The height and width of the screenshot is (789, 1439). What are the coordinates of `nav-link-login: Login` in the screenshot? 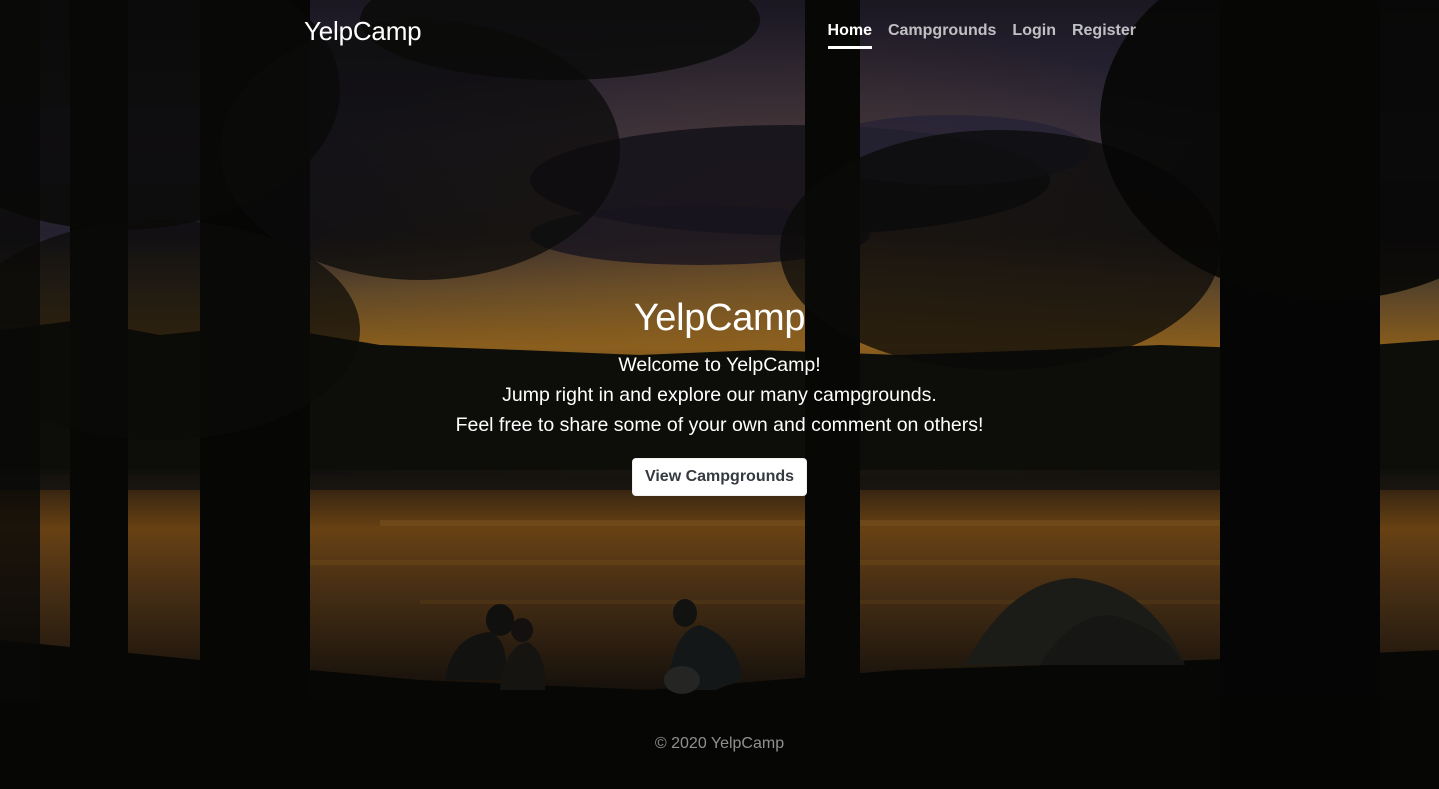 It's located at (1034, 35).